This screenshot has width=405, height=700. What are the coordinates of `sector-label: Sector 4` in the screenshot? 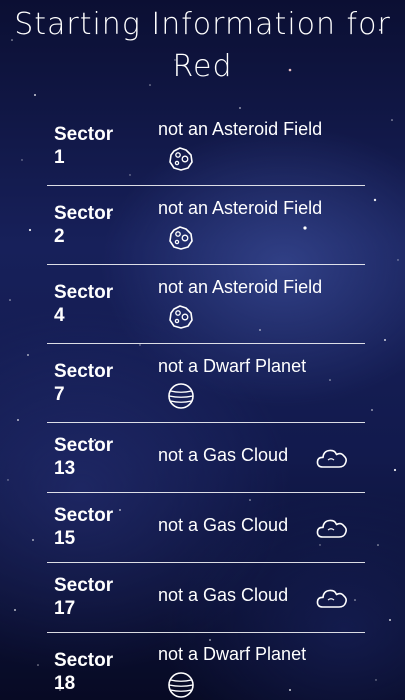 It's located at (94, 304).